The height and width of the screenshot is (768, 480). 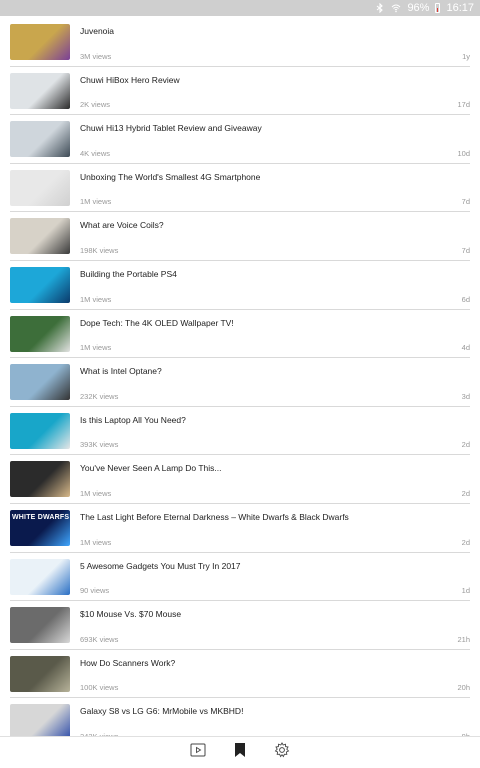 I want to click on video-row: How Do Scanners Work? 100K views 20h, so click(x=240, y=674).